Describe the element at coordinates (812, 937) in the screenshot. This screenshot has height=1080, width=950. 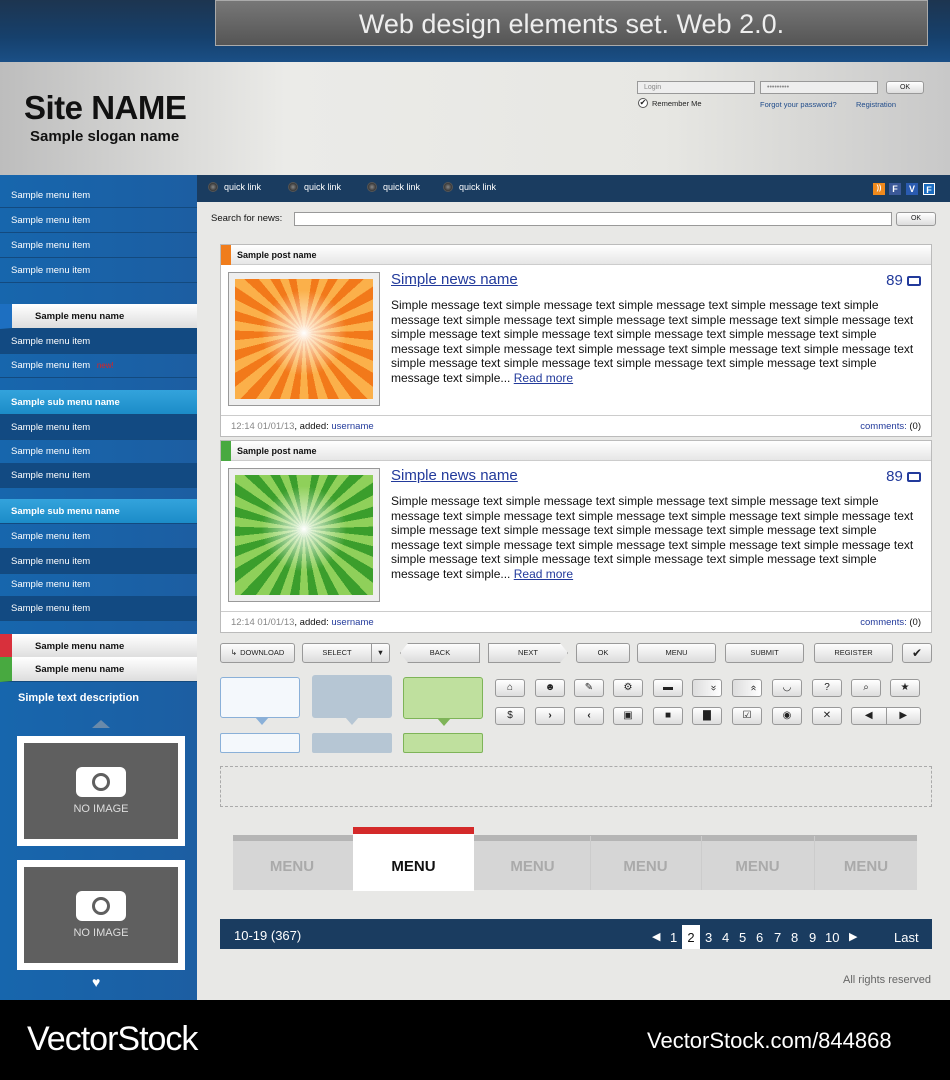
I see `page-link: 9` at that location.